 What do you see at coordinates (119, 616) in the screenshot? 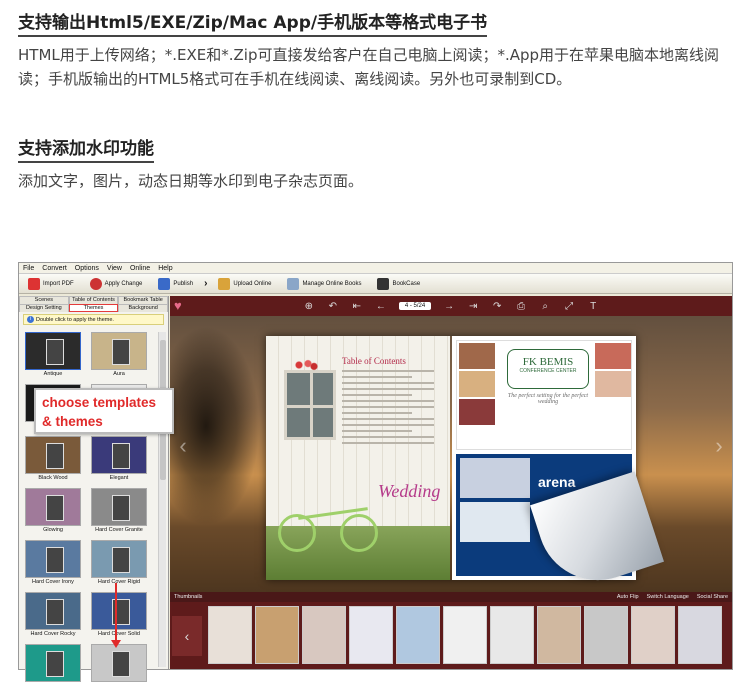
I see `theme-item: Hard Cover Solid` at bounding box center [119, 616].